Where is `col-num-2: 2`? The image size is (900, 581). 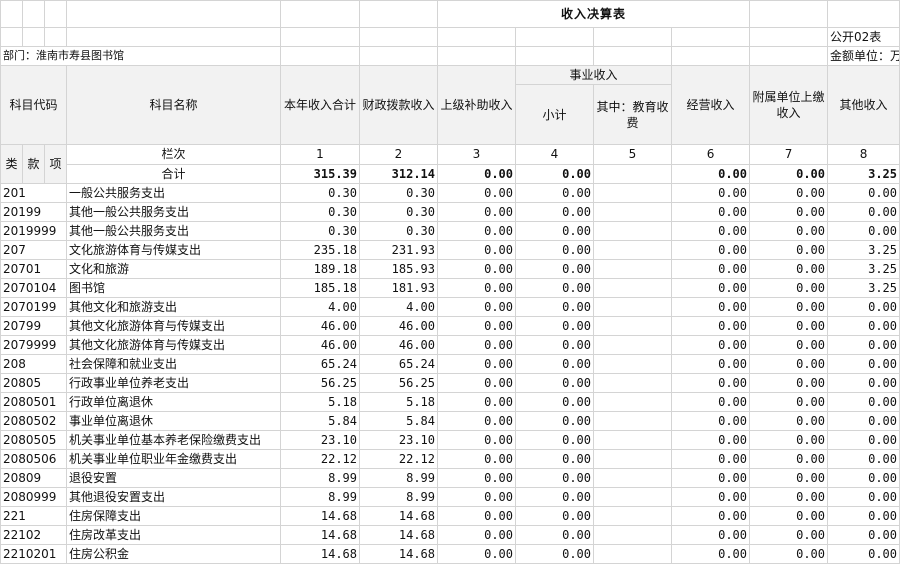 col-num-2: 2 is located at coordinates (398, 154).